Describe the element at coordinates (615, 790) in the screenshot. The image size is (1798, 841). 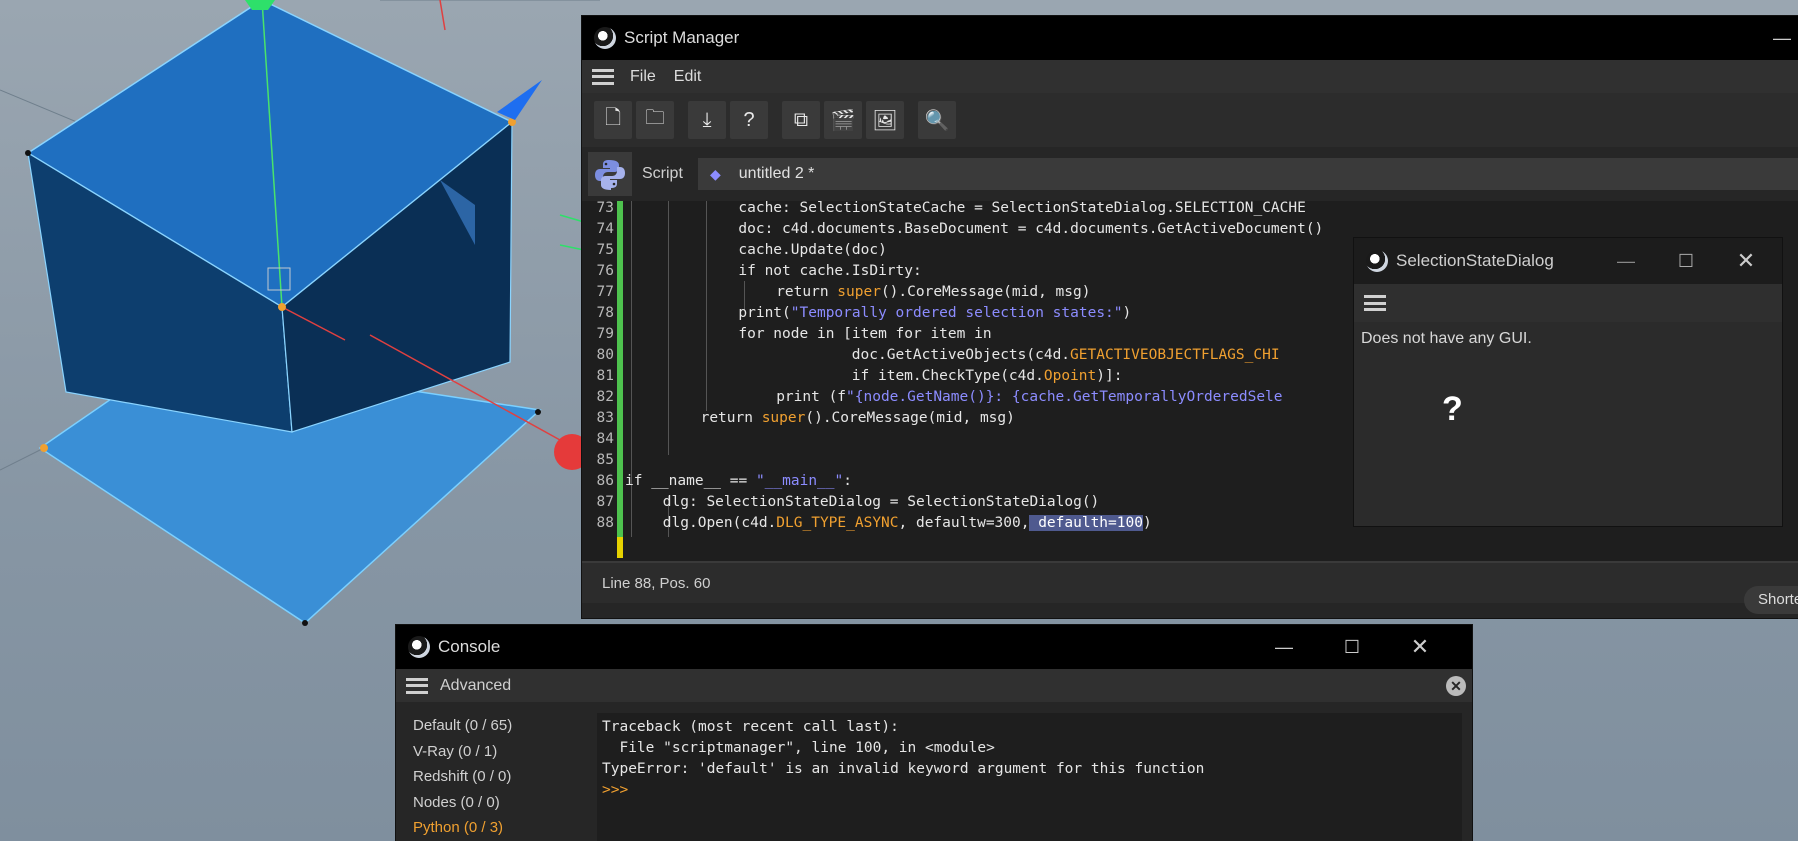
I see `console-output-line: >>>` at that location.